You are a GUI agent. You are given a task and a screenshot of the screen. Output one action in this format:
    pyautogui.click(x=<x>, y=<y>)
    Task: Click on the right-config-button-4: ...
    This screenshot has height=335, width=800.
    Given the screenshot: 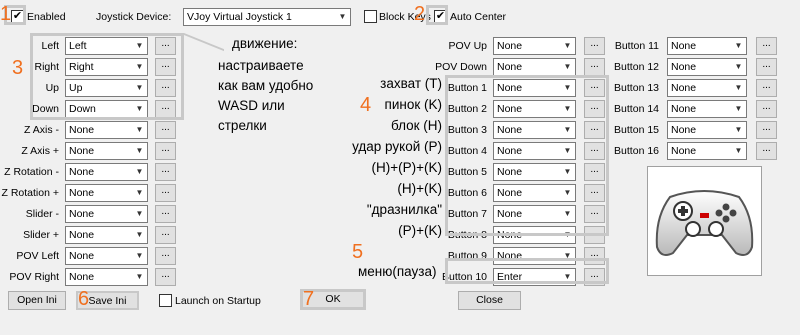 What is the action you would take?
    pyautogui.click(x=766, y=130)
    